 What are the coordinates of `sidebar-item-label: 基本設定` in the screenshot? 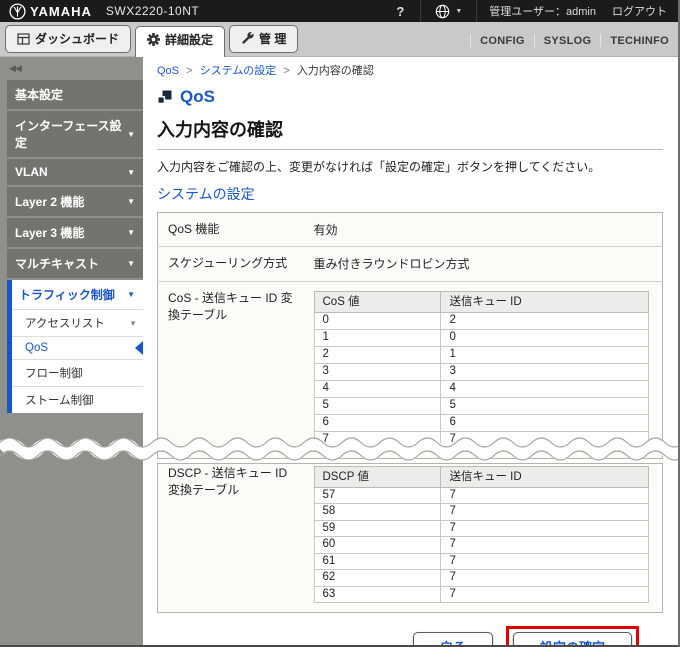 It's located at (39, 95).